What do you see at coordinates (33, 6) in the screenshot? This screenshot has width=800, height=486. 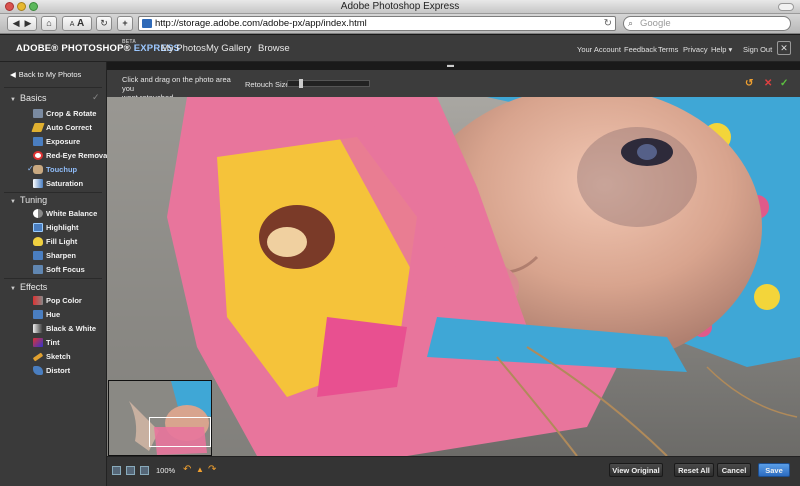 I see `zoom-window-button` at bounding box center [33, 6].